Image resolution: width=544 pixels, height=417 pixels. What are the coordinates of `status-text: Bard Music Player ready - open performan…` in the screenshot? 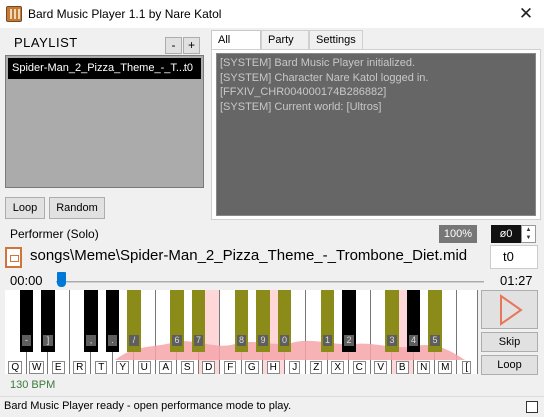 It's located at (148, 406).